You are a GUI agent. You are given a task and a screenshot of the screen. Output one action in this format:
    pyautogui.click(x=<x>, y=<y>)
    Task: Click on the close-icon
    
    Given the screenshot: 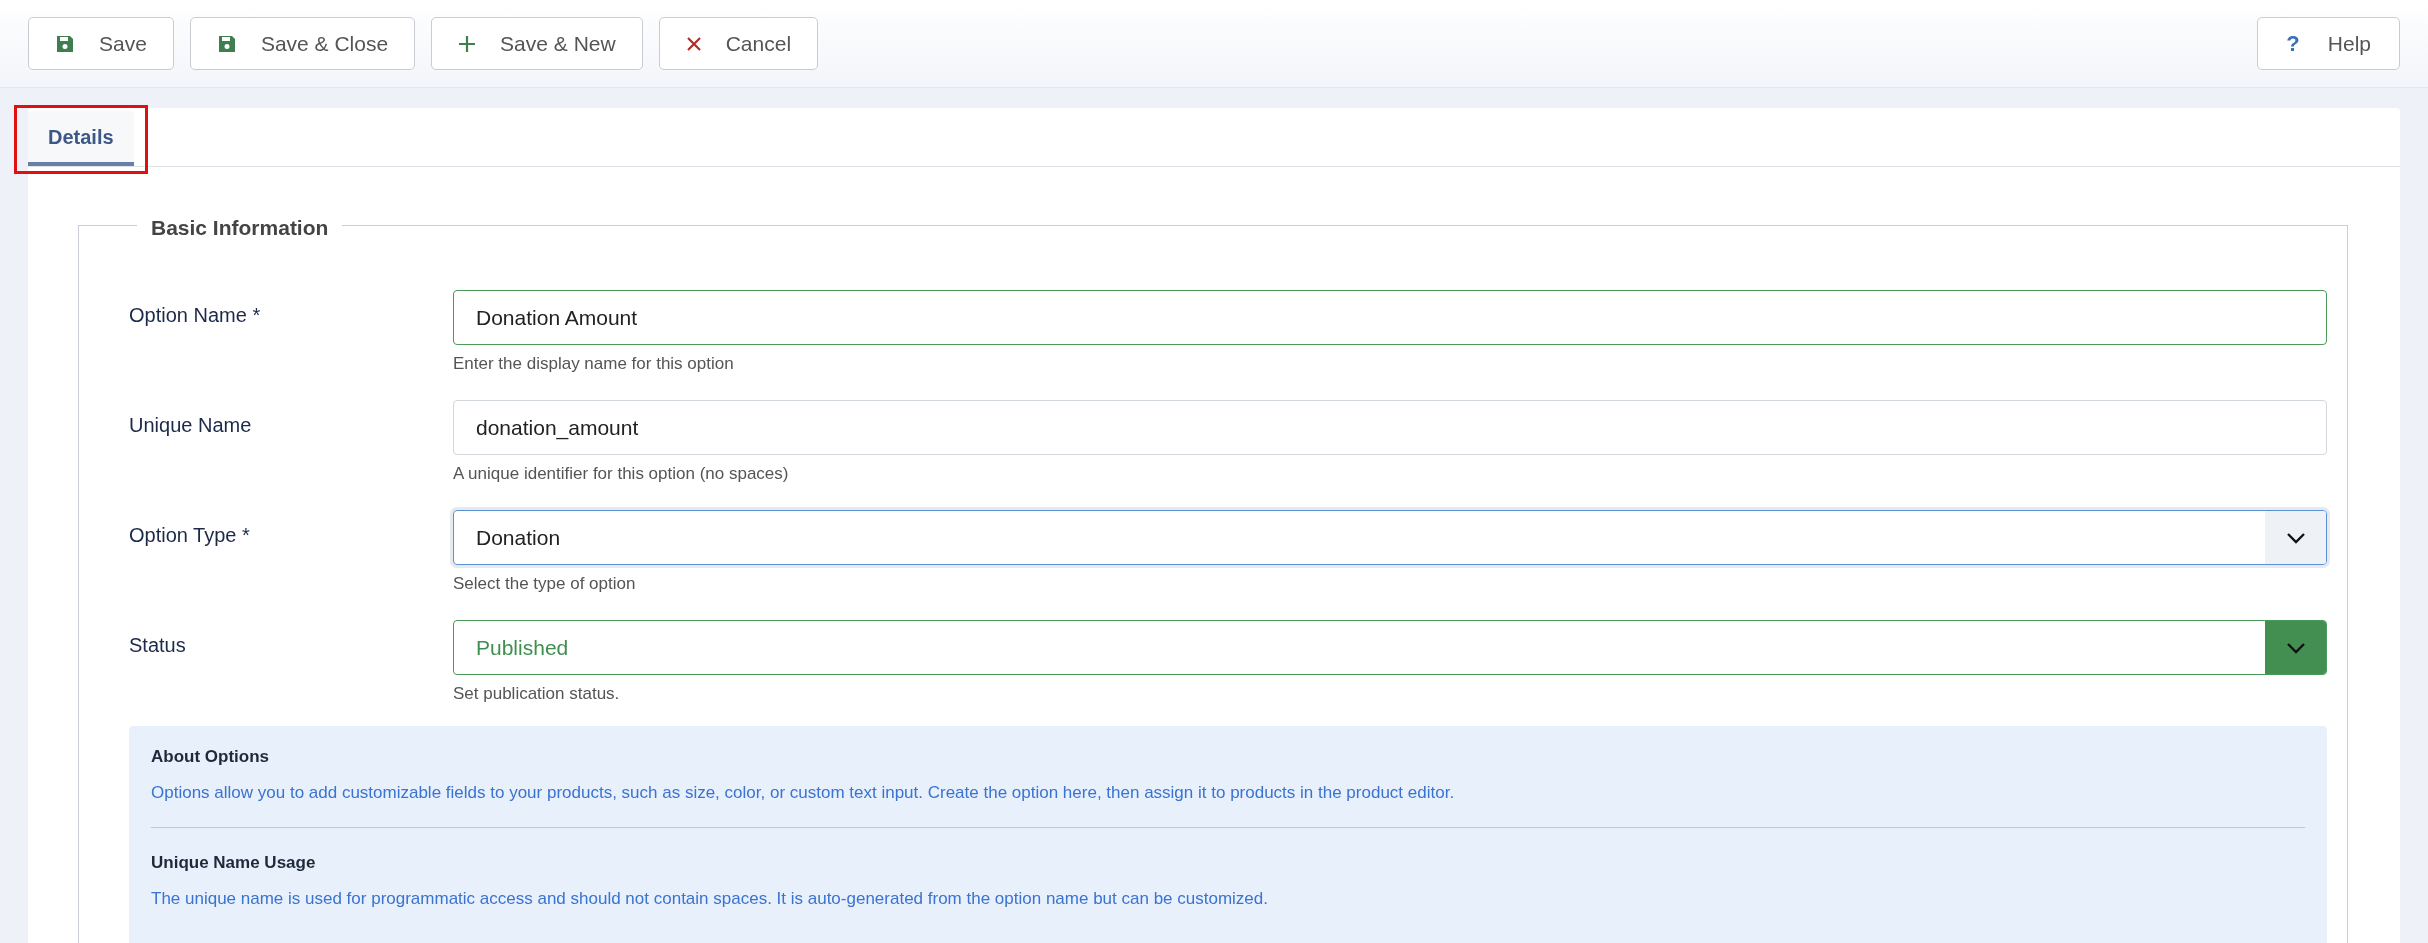 What is the action you would take?
    pyautogui.click(x=693, y=43)
    